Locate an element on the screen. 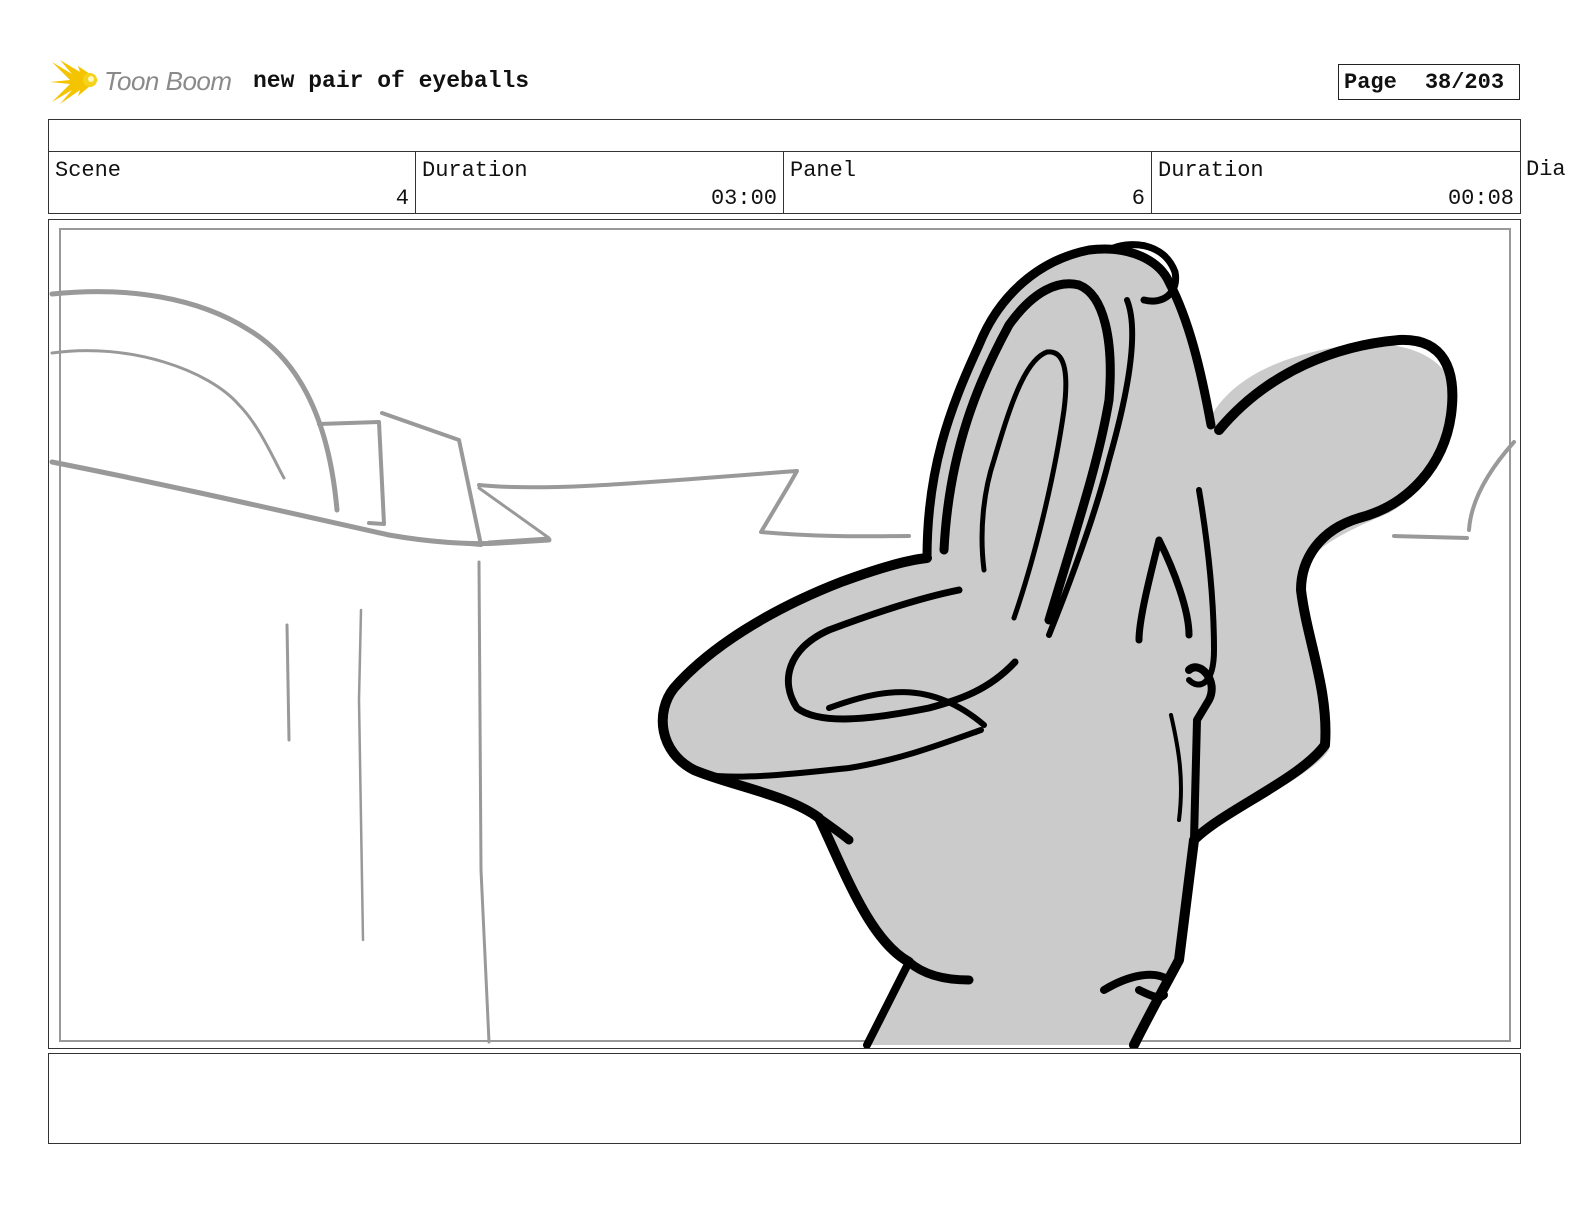 This screenshot has width=1582, height=1225. page-indicator: Page 38/203 is located at coordinates (1429, 82).